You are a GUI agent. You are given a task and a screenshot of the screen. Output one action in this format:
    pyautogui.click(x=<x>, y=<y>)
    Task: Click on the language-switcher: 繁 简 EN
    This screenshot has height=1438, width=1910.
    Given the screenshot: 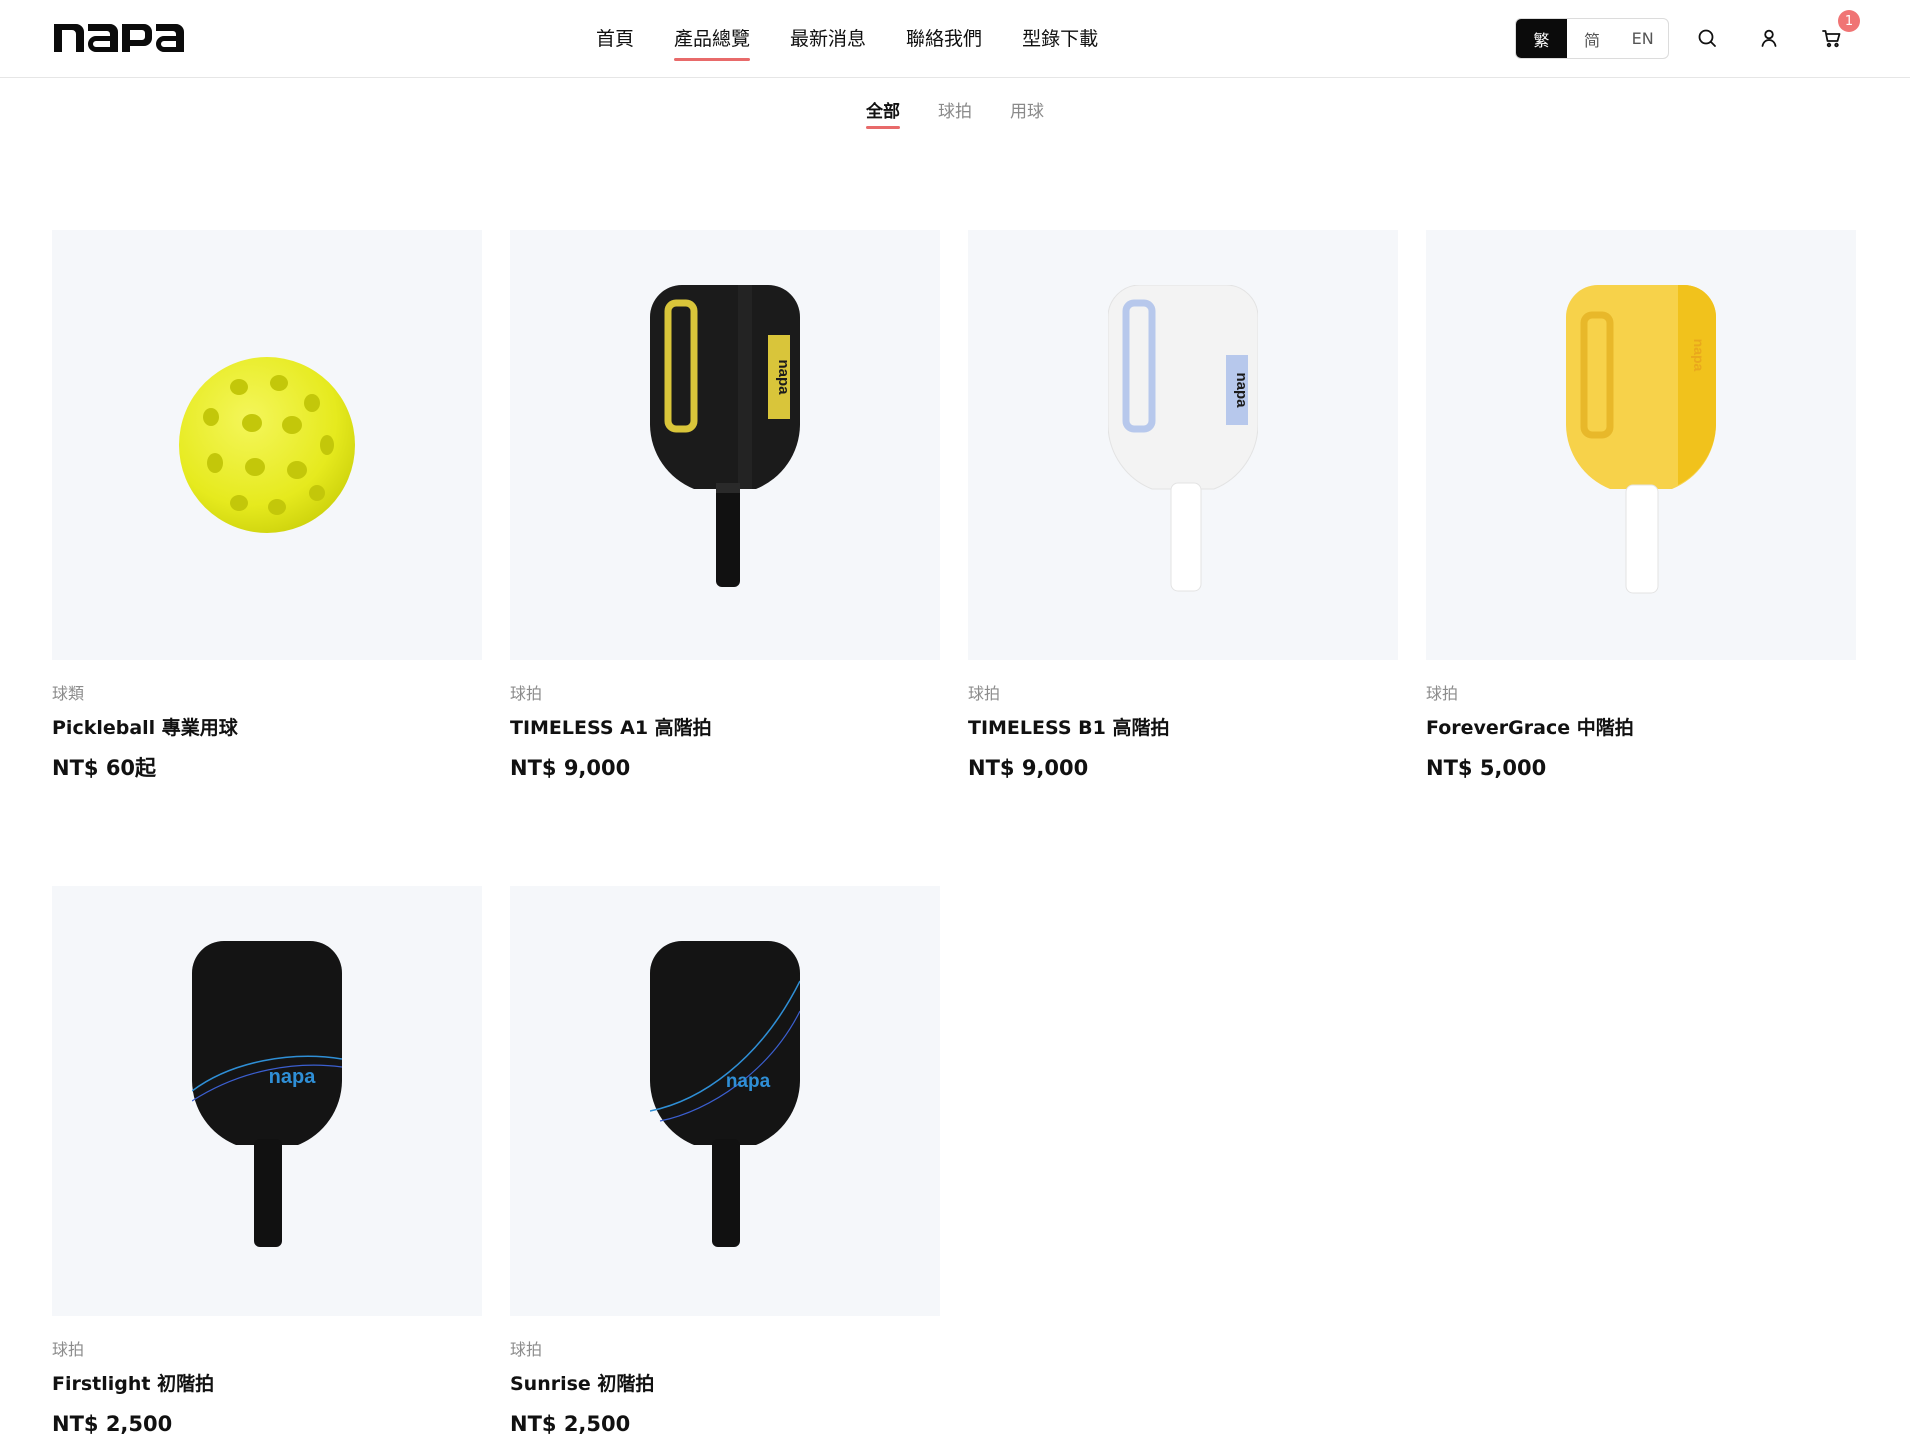 What is the action you would take?
    pyautogui.click(x=1592, y=38)
    